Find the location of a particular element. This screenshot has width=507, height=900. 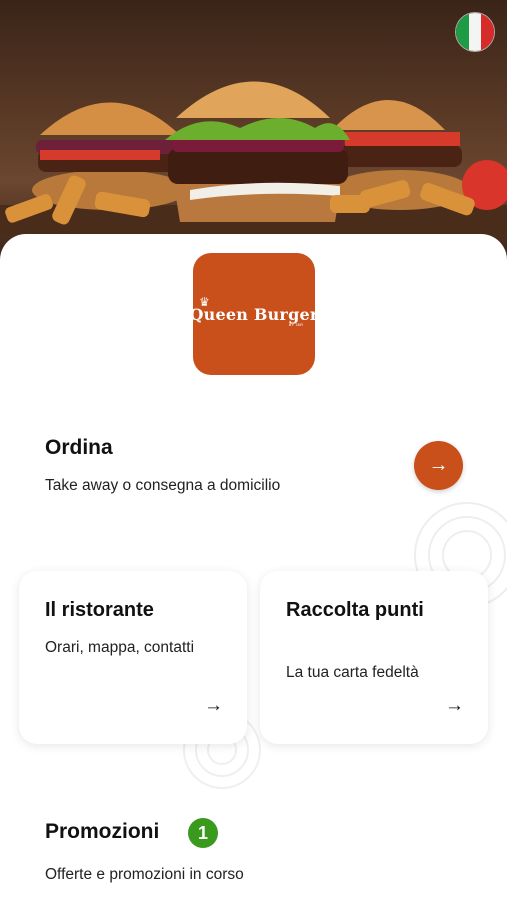

loyalty-card: Raccolta punti La tua carta fedeltà → is located at coordinates (374, 657).